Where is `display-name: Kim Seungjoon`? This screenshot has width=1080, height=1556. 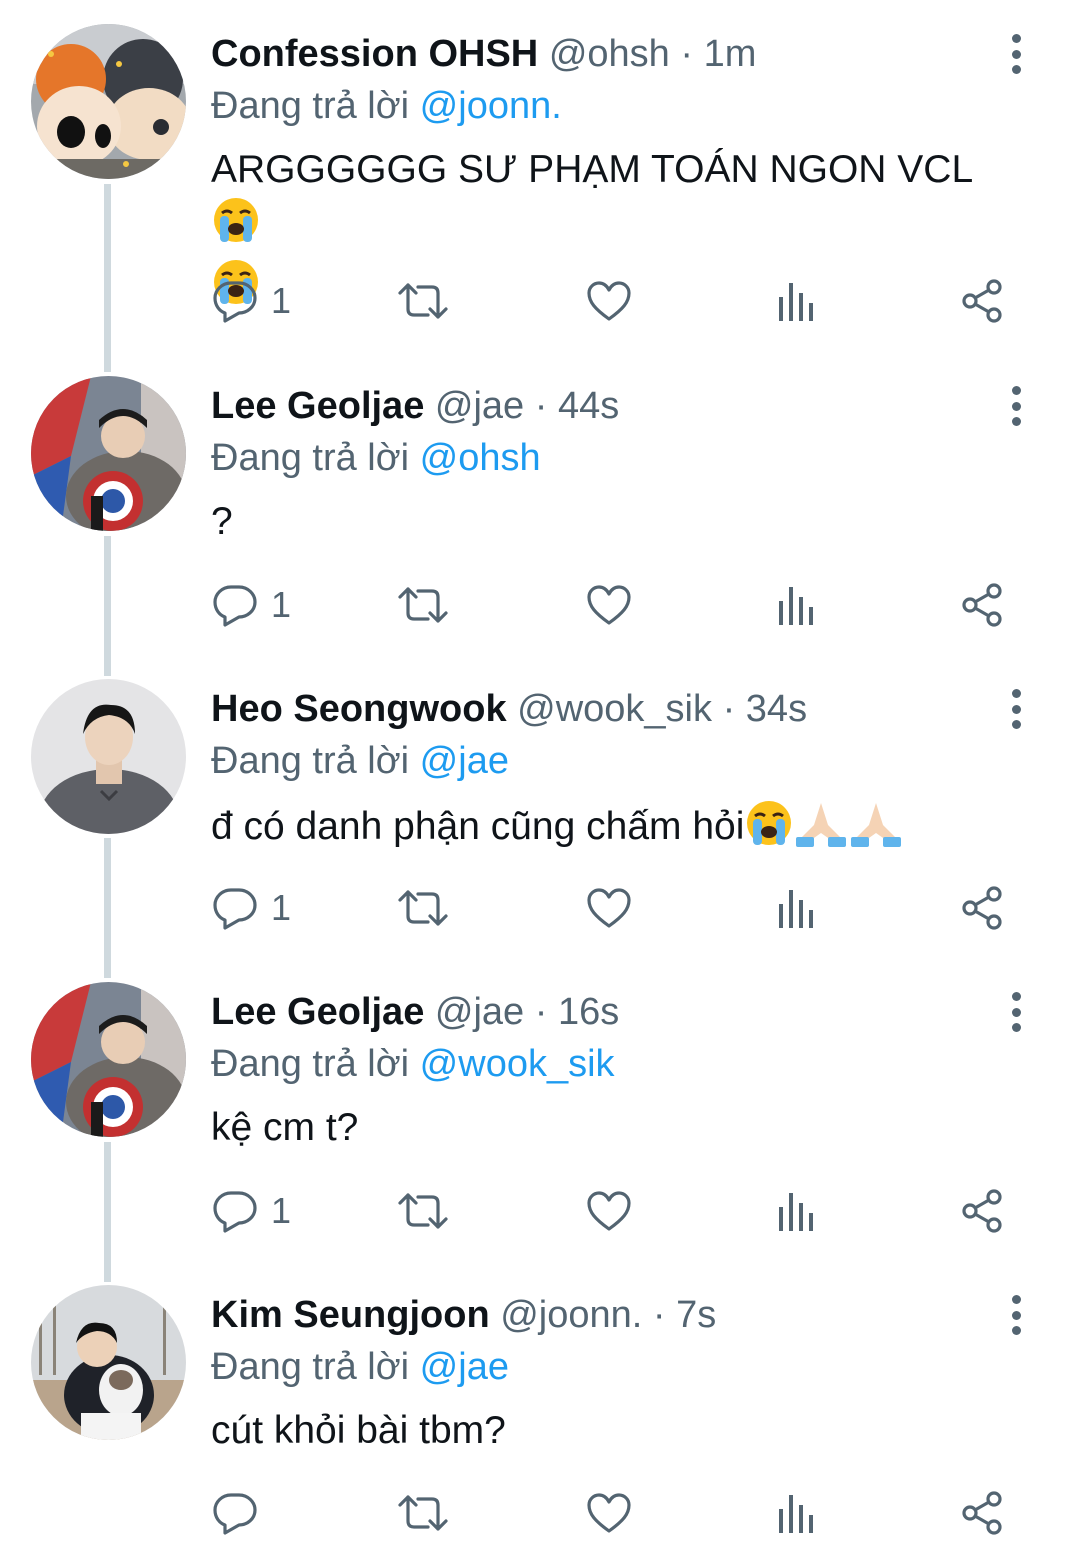
display-name: Kim Seungjoon is located at coordinates (350, 1315).